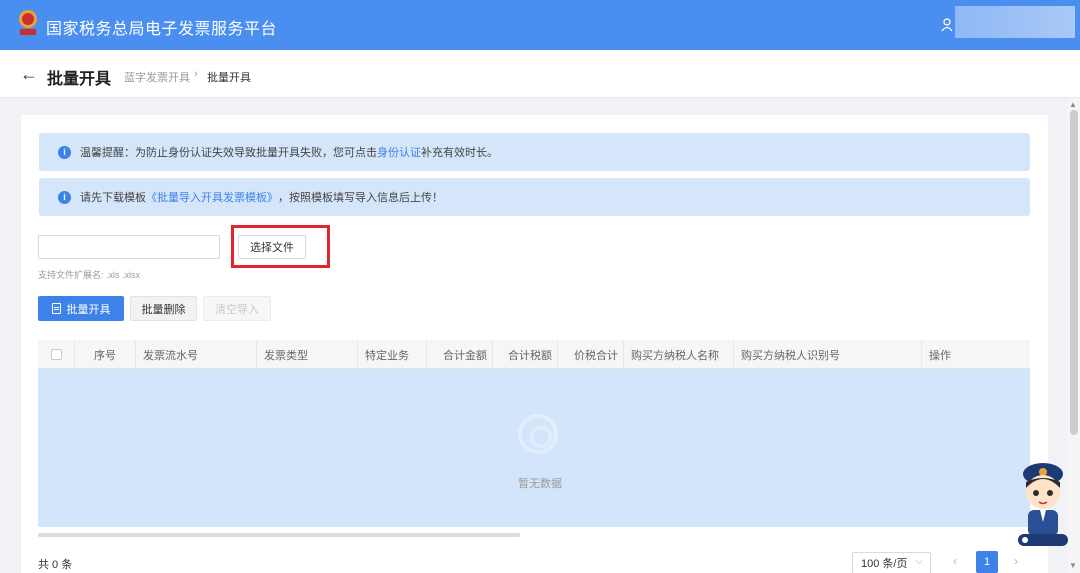 This screenshot has height=573, width=1080. What do you see at coordinates (229, 78) in the screenshot?
I see `breadcrumb-item-current: 批量开具` at bounding box center [229, 78].